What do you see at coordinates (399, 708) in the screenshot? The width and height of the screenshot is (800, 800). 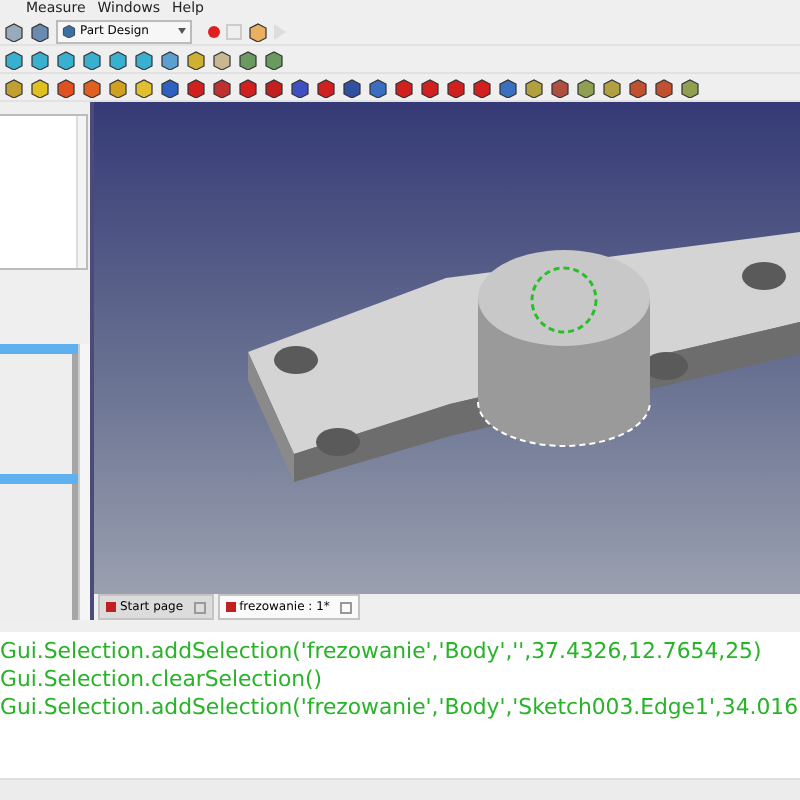 I see `console-line: Gui.Selection.addSelection('frezowanie','Body','Sketch003.Edge1',34.016` at bounding box center [399, 708].